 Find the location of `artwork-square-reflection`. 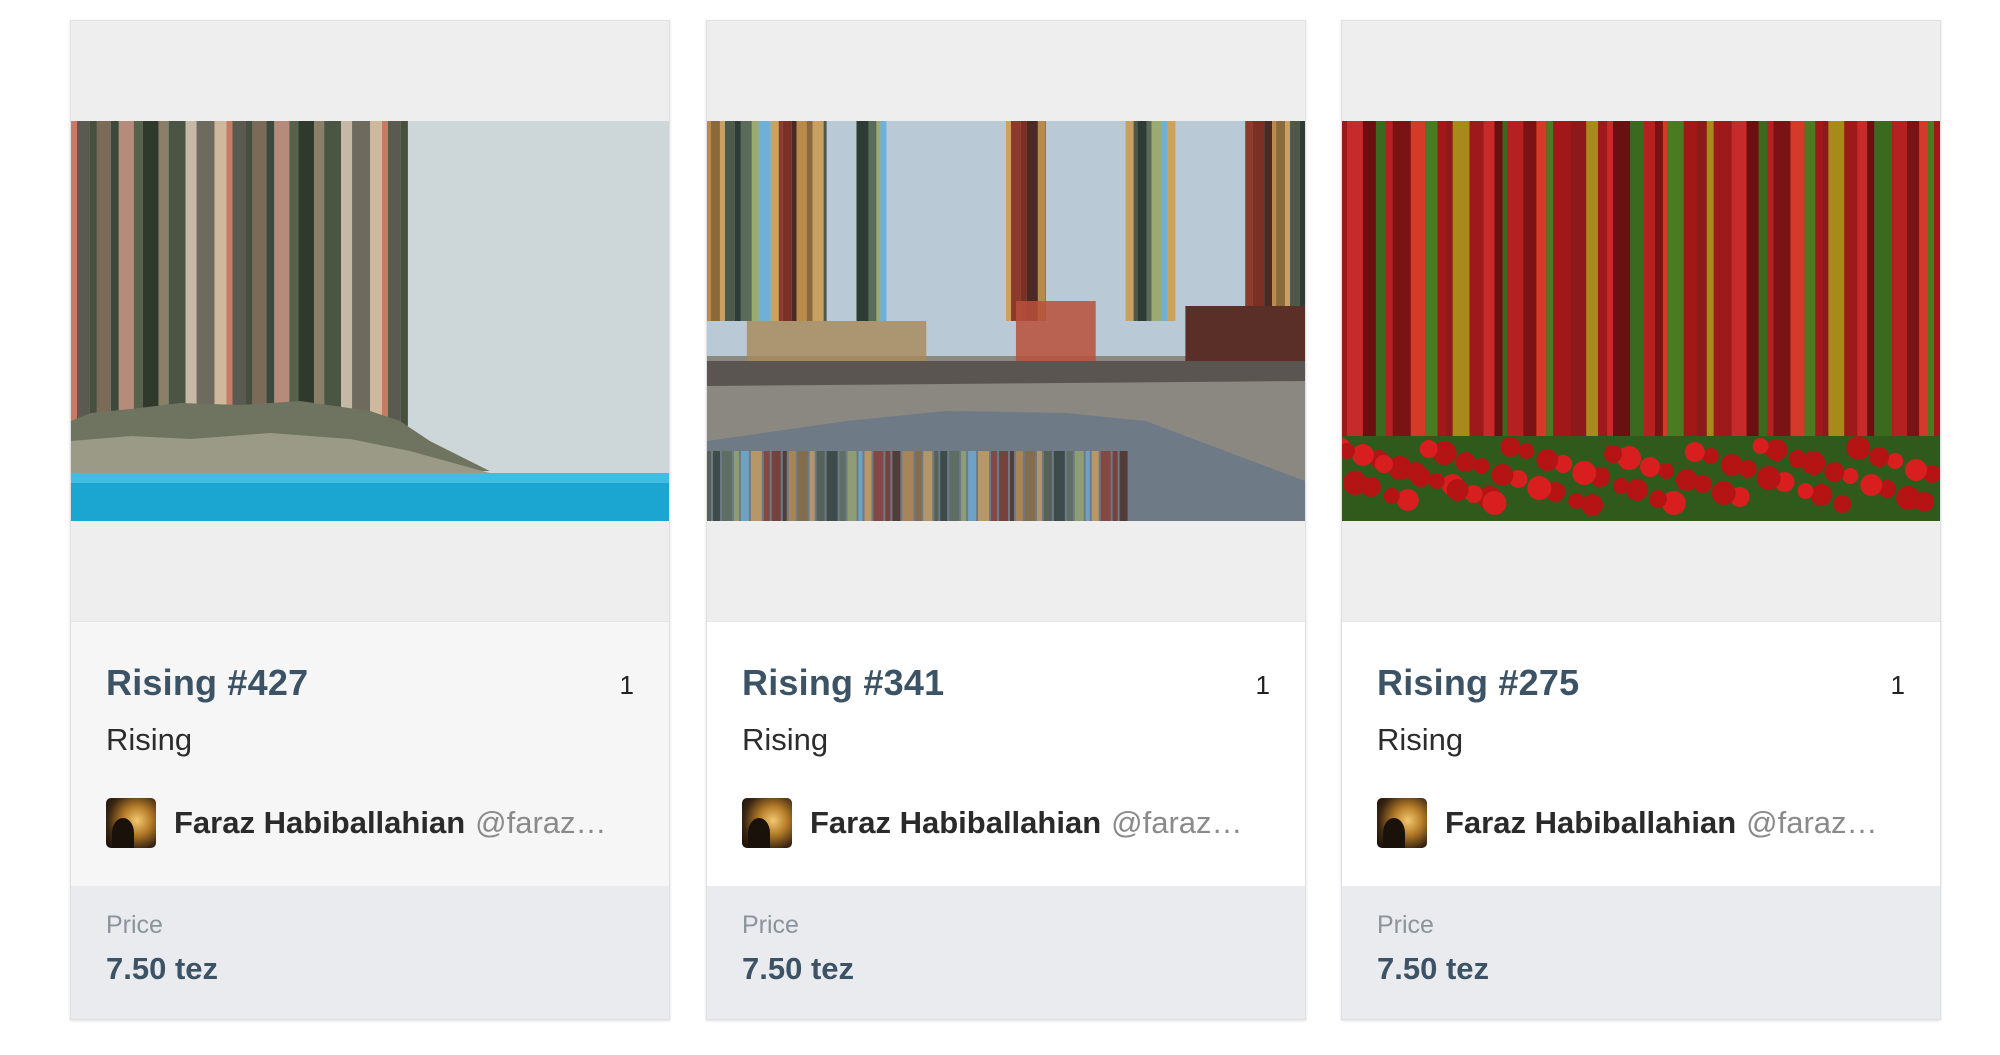

artwork-square-reflection is located at coordinates (1006, 321).